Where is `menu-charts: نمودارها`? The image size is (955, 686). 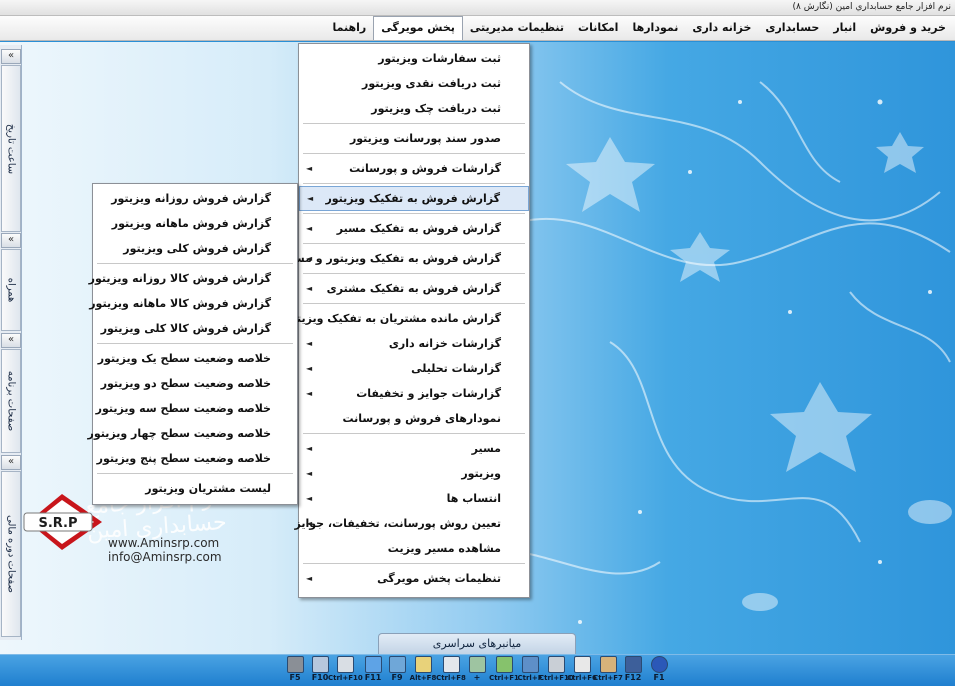 menu-charts: نمودارها is located at coordinates (655, 28).